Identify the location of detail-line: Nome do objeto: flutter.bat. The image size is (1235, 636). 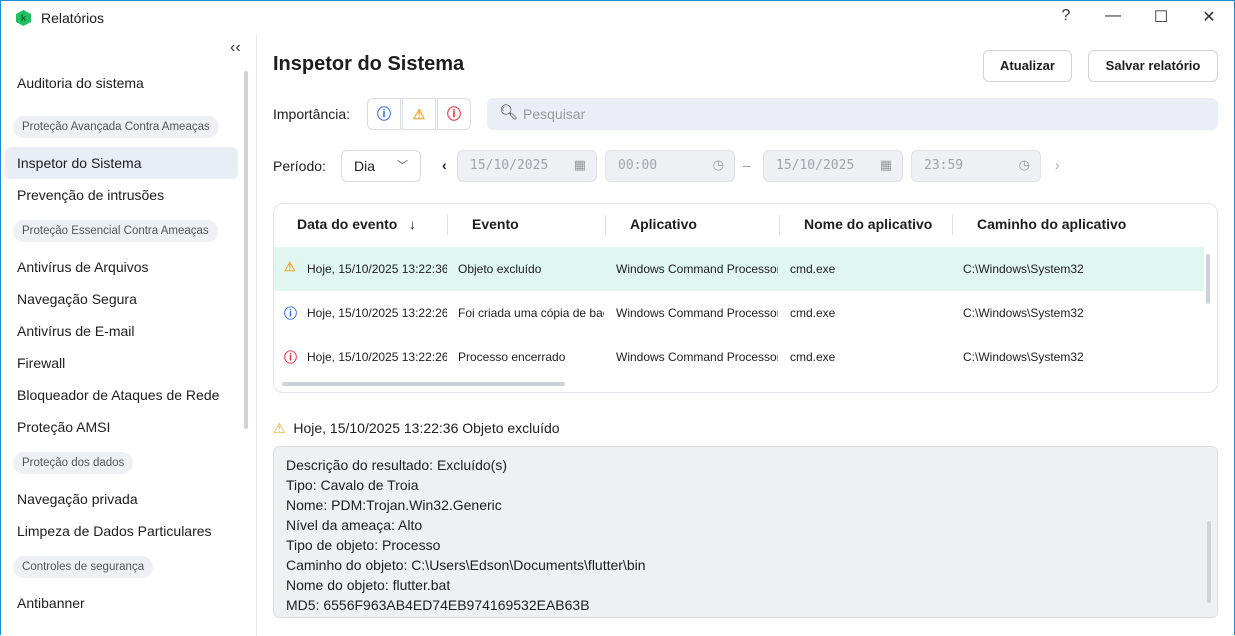
(368, 585).